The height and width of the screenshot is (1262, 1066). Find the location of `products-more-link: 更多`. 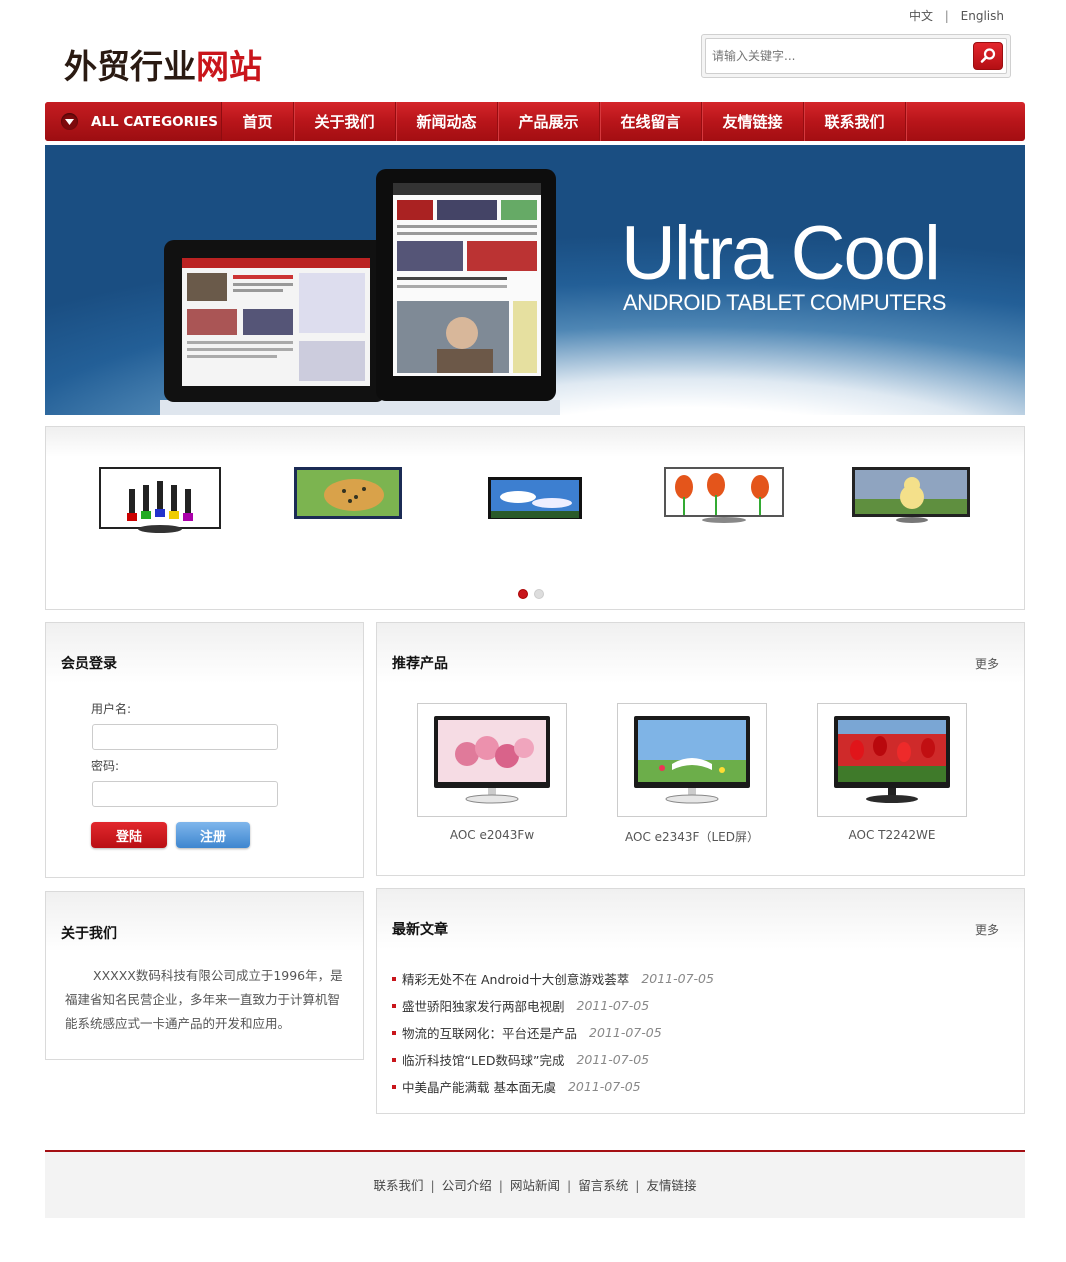

products-more-link: 更多 is located at coordinates (987, 663).